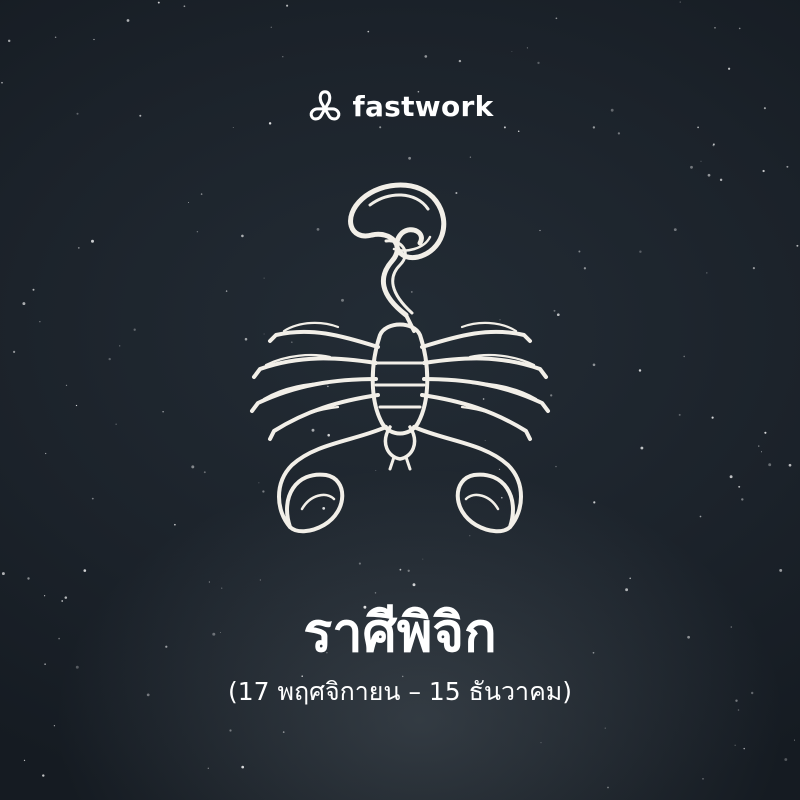 The height and width of the screenshot is (800, 800). Describe the element at coordinates (423, 106) in the screenshot. I see `brand-name: fastwork` at that location.